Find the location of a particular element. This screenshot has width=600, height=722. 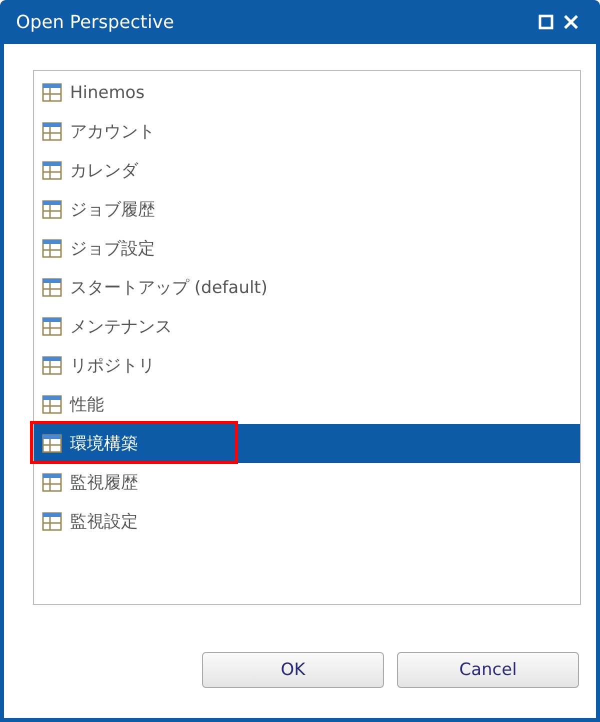

item-label: 監視履歴 is located at coordinates (104, 483).